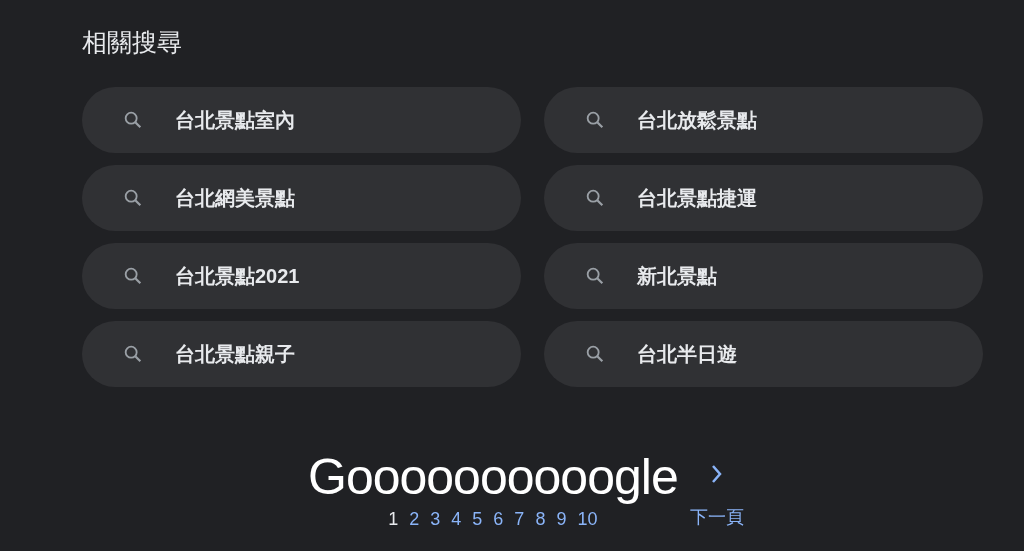 The width and height of the screenshot is (1024, 551). Describe the element at coordinates (477, 519) in the screenshot. I see `page-number-link: 5` at that location.